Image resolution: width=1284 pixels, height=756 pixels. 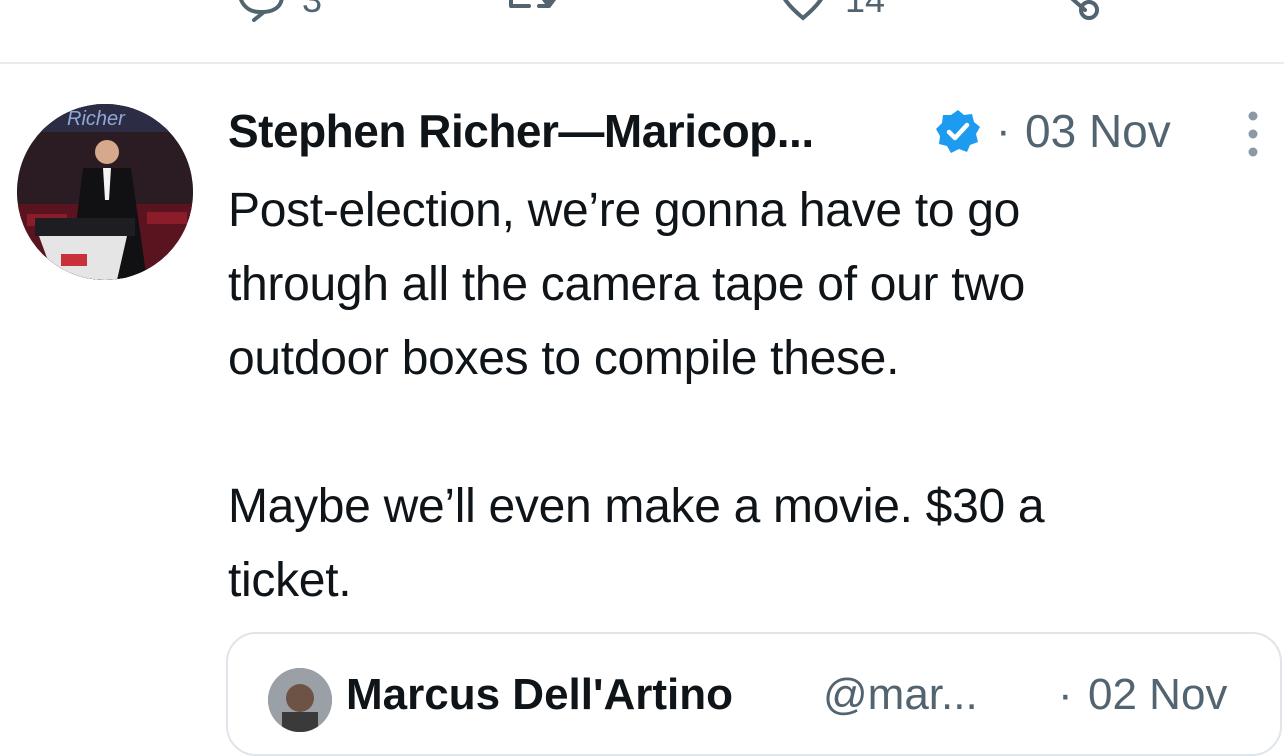 What do you see at coordinates (535, 11) in the screenshot?
I see `retweet-button` at bounding box center [535, 11].